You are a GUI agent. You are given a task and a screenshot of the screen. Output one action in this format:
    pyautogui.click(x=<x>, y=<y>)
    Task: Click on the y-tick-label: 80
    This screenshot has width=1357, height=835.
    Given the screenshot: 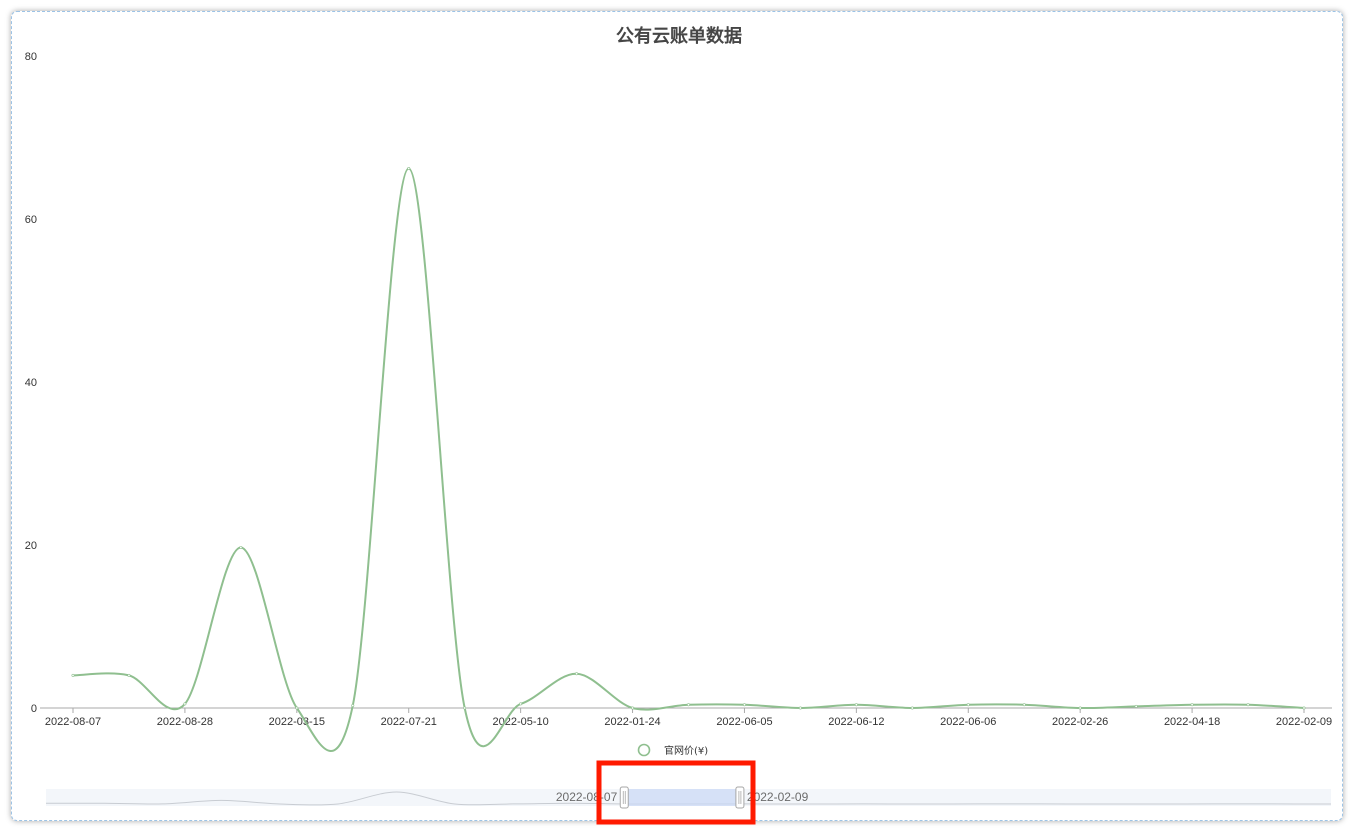 What is the action you would take?
    pyautogui.click(x=31, y=57)
    